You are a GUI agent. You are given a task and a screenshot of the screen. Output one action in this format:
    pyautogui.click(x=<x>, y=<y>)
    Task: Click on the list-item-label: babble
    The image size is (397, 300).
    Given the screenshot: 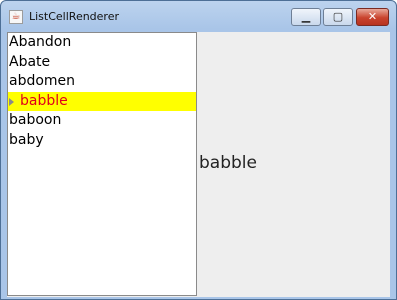 What is the action you would take?
    pyautogui.click(x=44, y=100)
    